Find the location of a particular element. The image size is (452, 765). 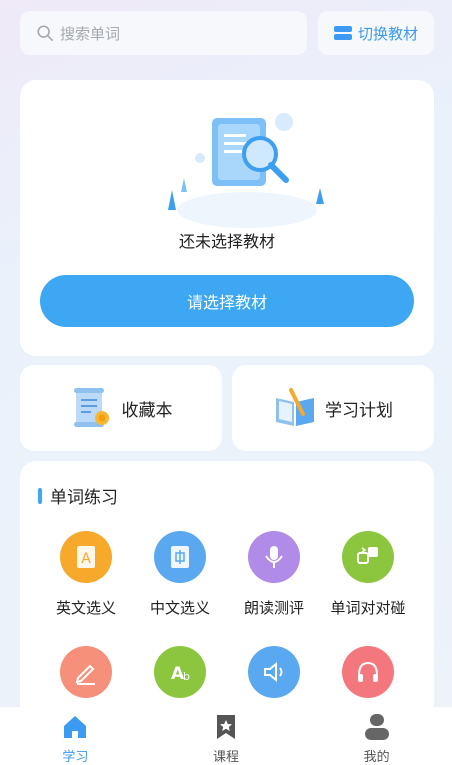

empty-textbook-text: 还未选择教材 is located at coordinates (226, 241).